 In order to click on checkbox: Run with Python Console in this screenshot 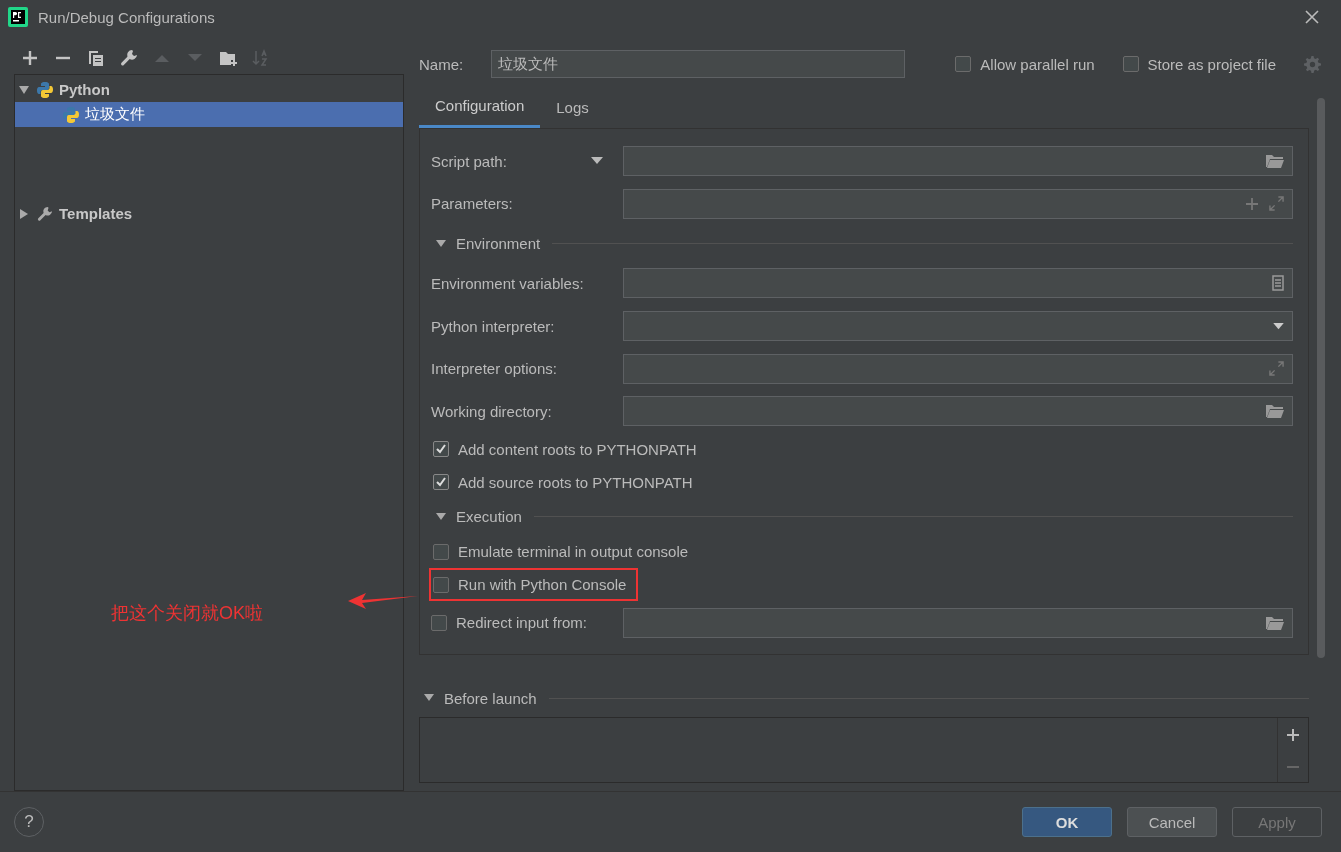, I will do `click(534, 585)`.